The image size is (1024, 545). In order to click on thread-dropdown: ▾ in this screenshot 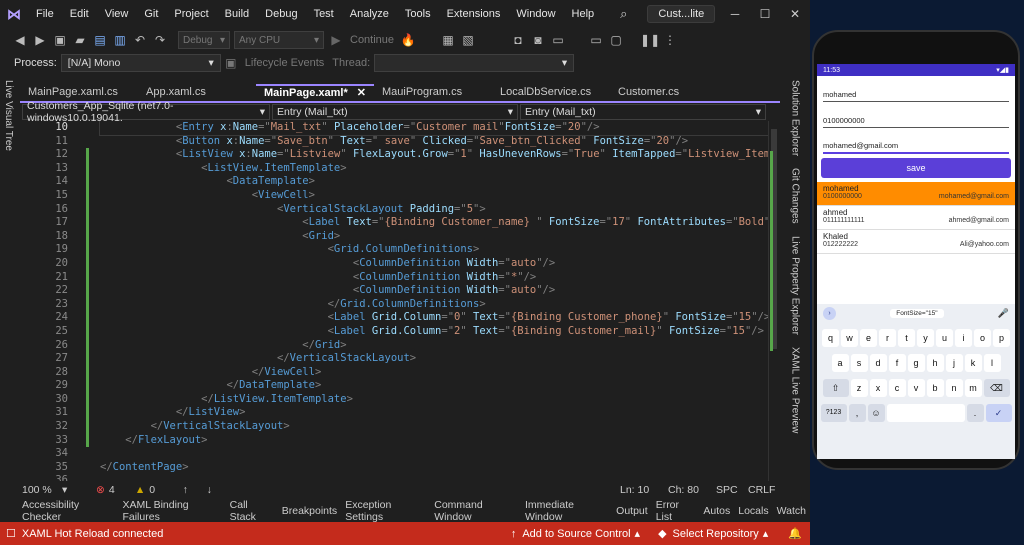, I will do `click(474, 63)`.